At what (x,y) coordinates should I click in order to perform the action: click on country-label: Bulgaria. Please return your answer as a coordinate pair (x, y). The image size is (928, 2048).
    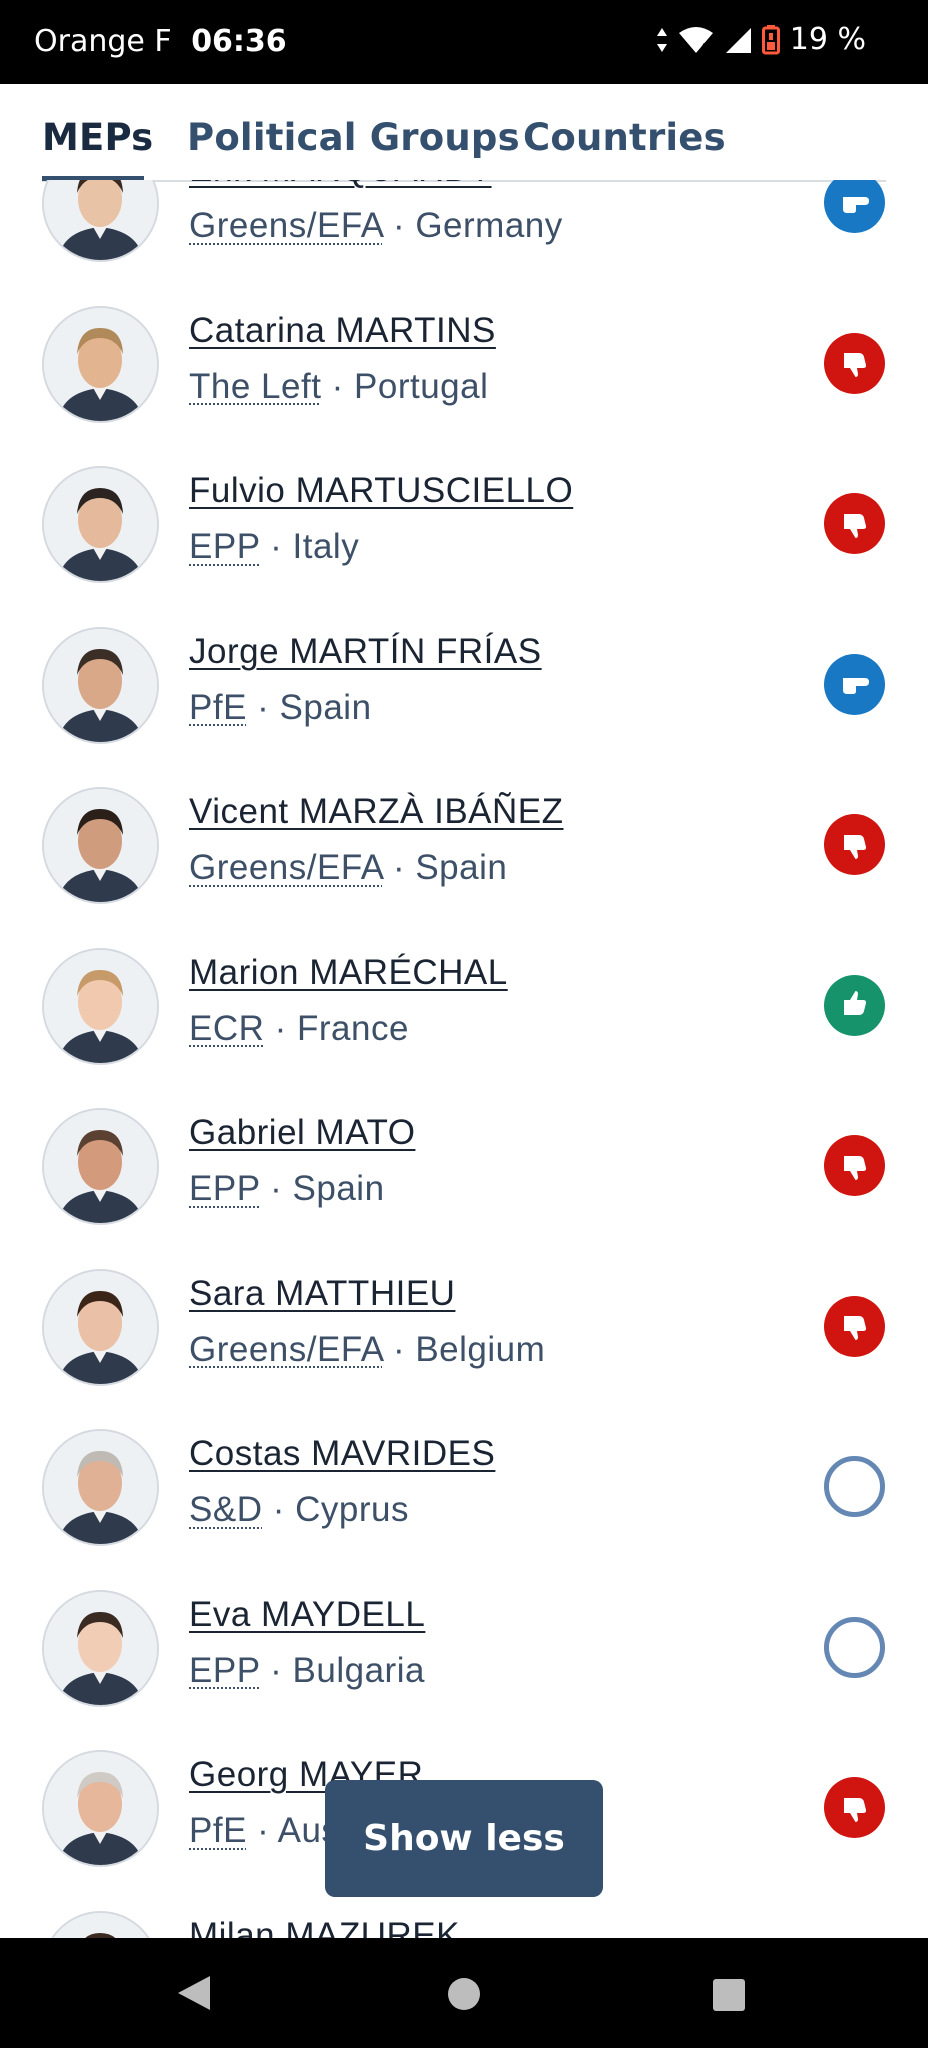
    Looking at the image, I should click on (358, 1670).